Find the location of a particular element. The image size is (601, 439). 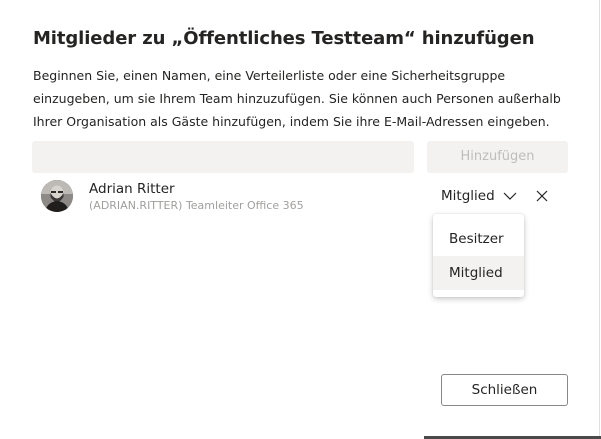

role-value: Mitglied is located at coordinates (468, 196).